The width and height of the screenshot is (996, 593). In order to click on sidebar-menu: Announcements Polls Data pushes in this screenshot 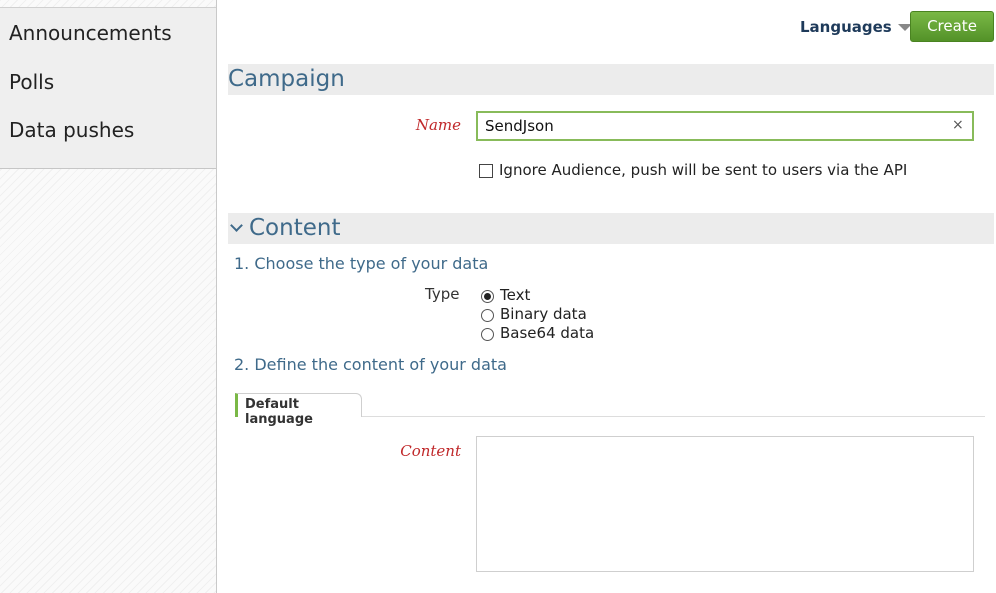, I will do `click(108, 88)`.